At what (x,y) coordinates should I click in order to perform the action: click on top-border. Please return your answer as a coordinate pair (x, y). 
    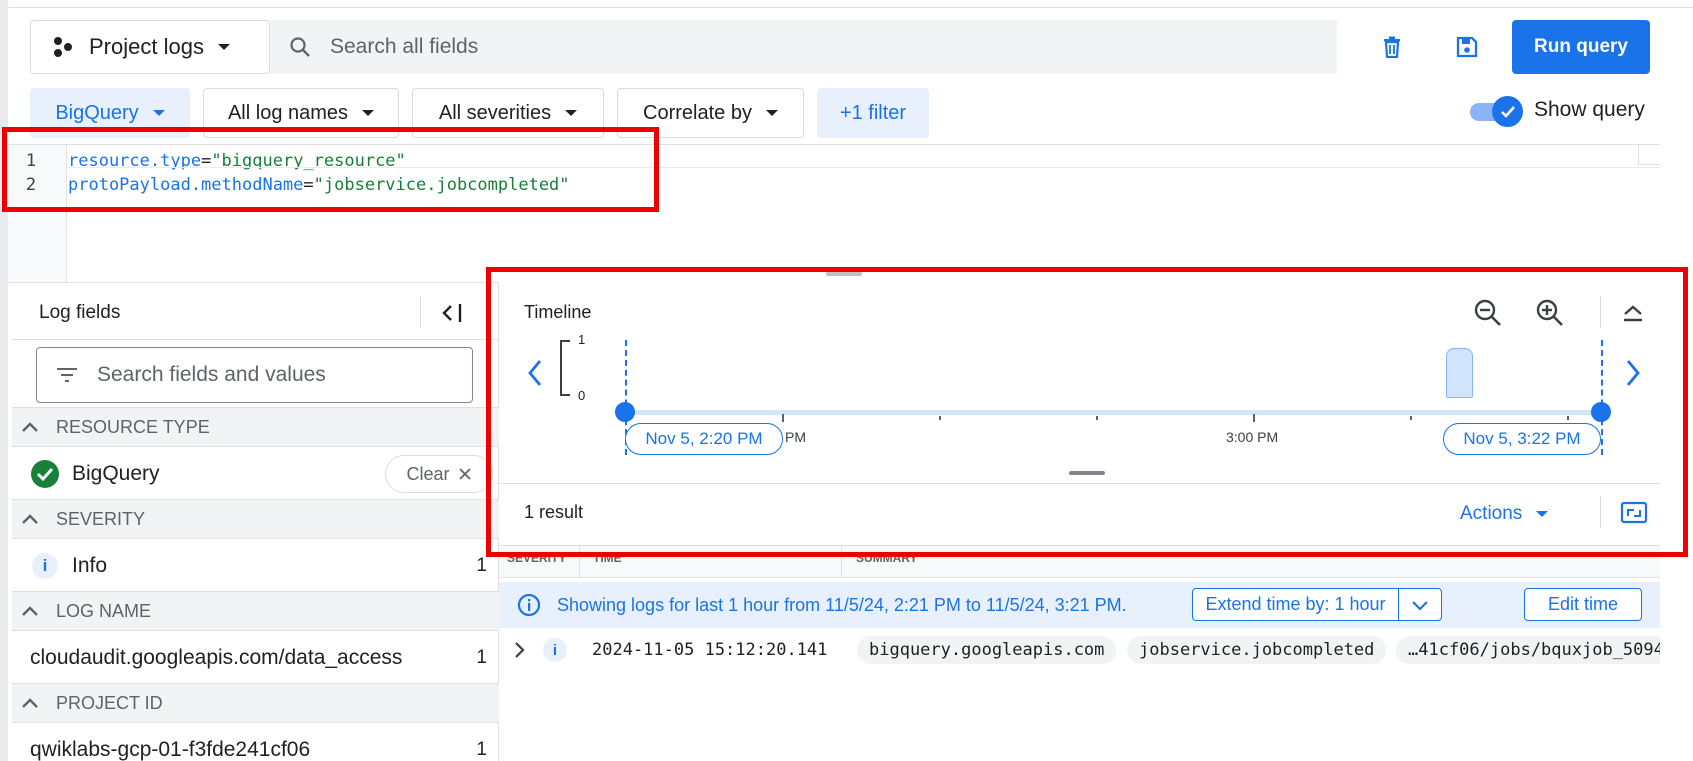
    Looking at the image, I should click on (850, 4).